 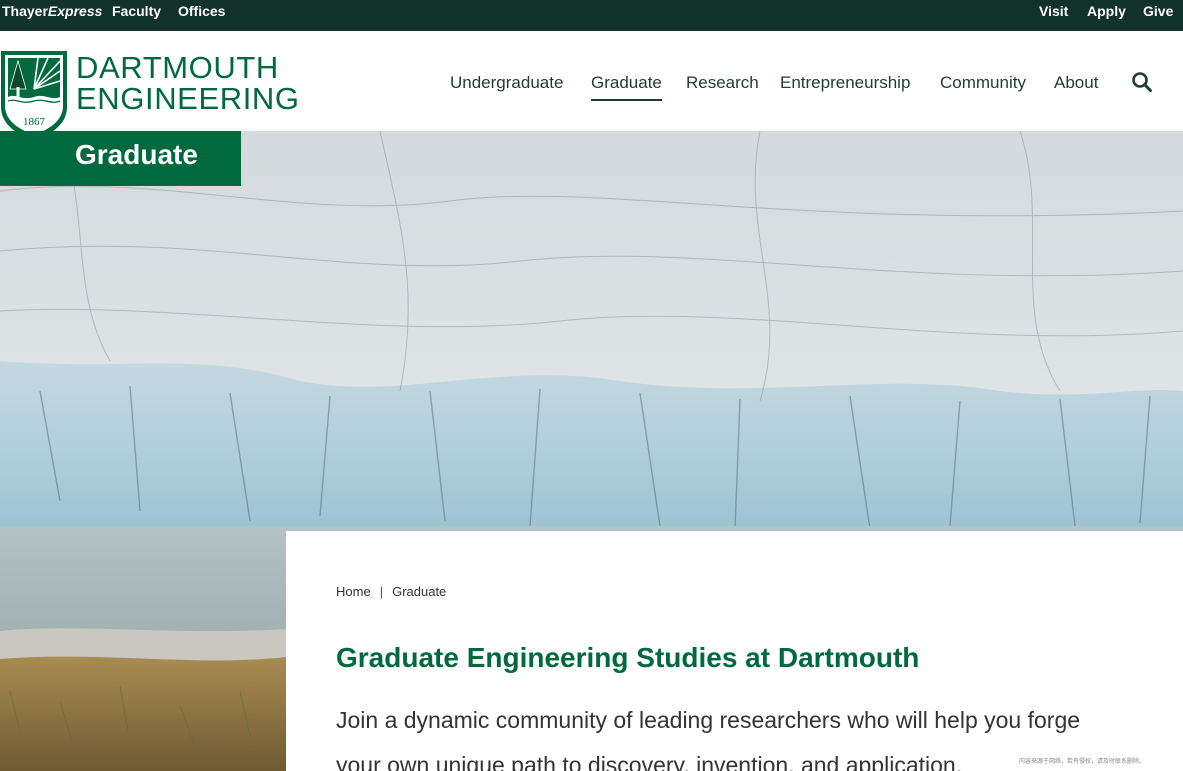 What do you see at coordinates (353, 591) in the screenshot?
I see `breadcrumb-home: Home` at bounding box center [353, 591].